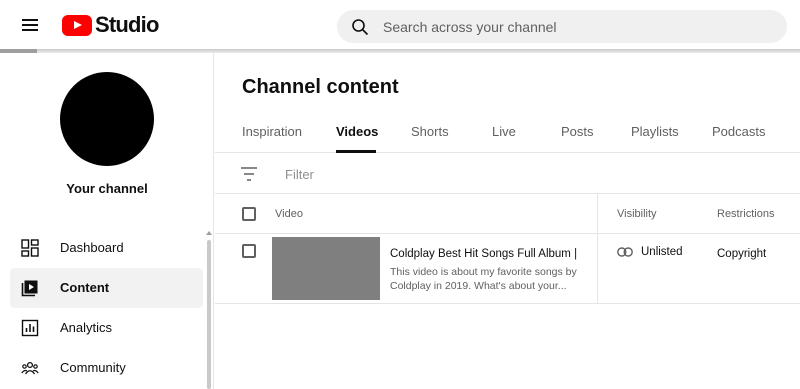 The image size is (800, 389). I want to click on filter-icon, so click(249, 174).